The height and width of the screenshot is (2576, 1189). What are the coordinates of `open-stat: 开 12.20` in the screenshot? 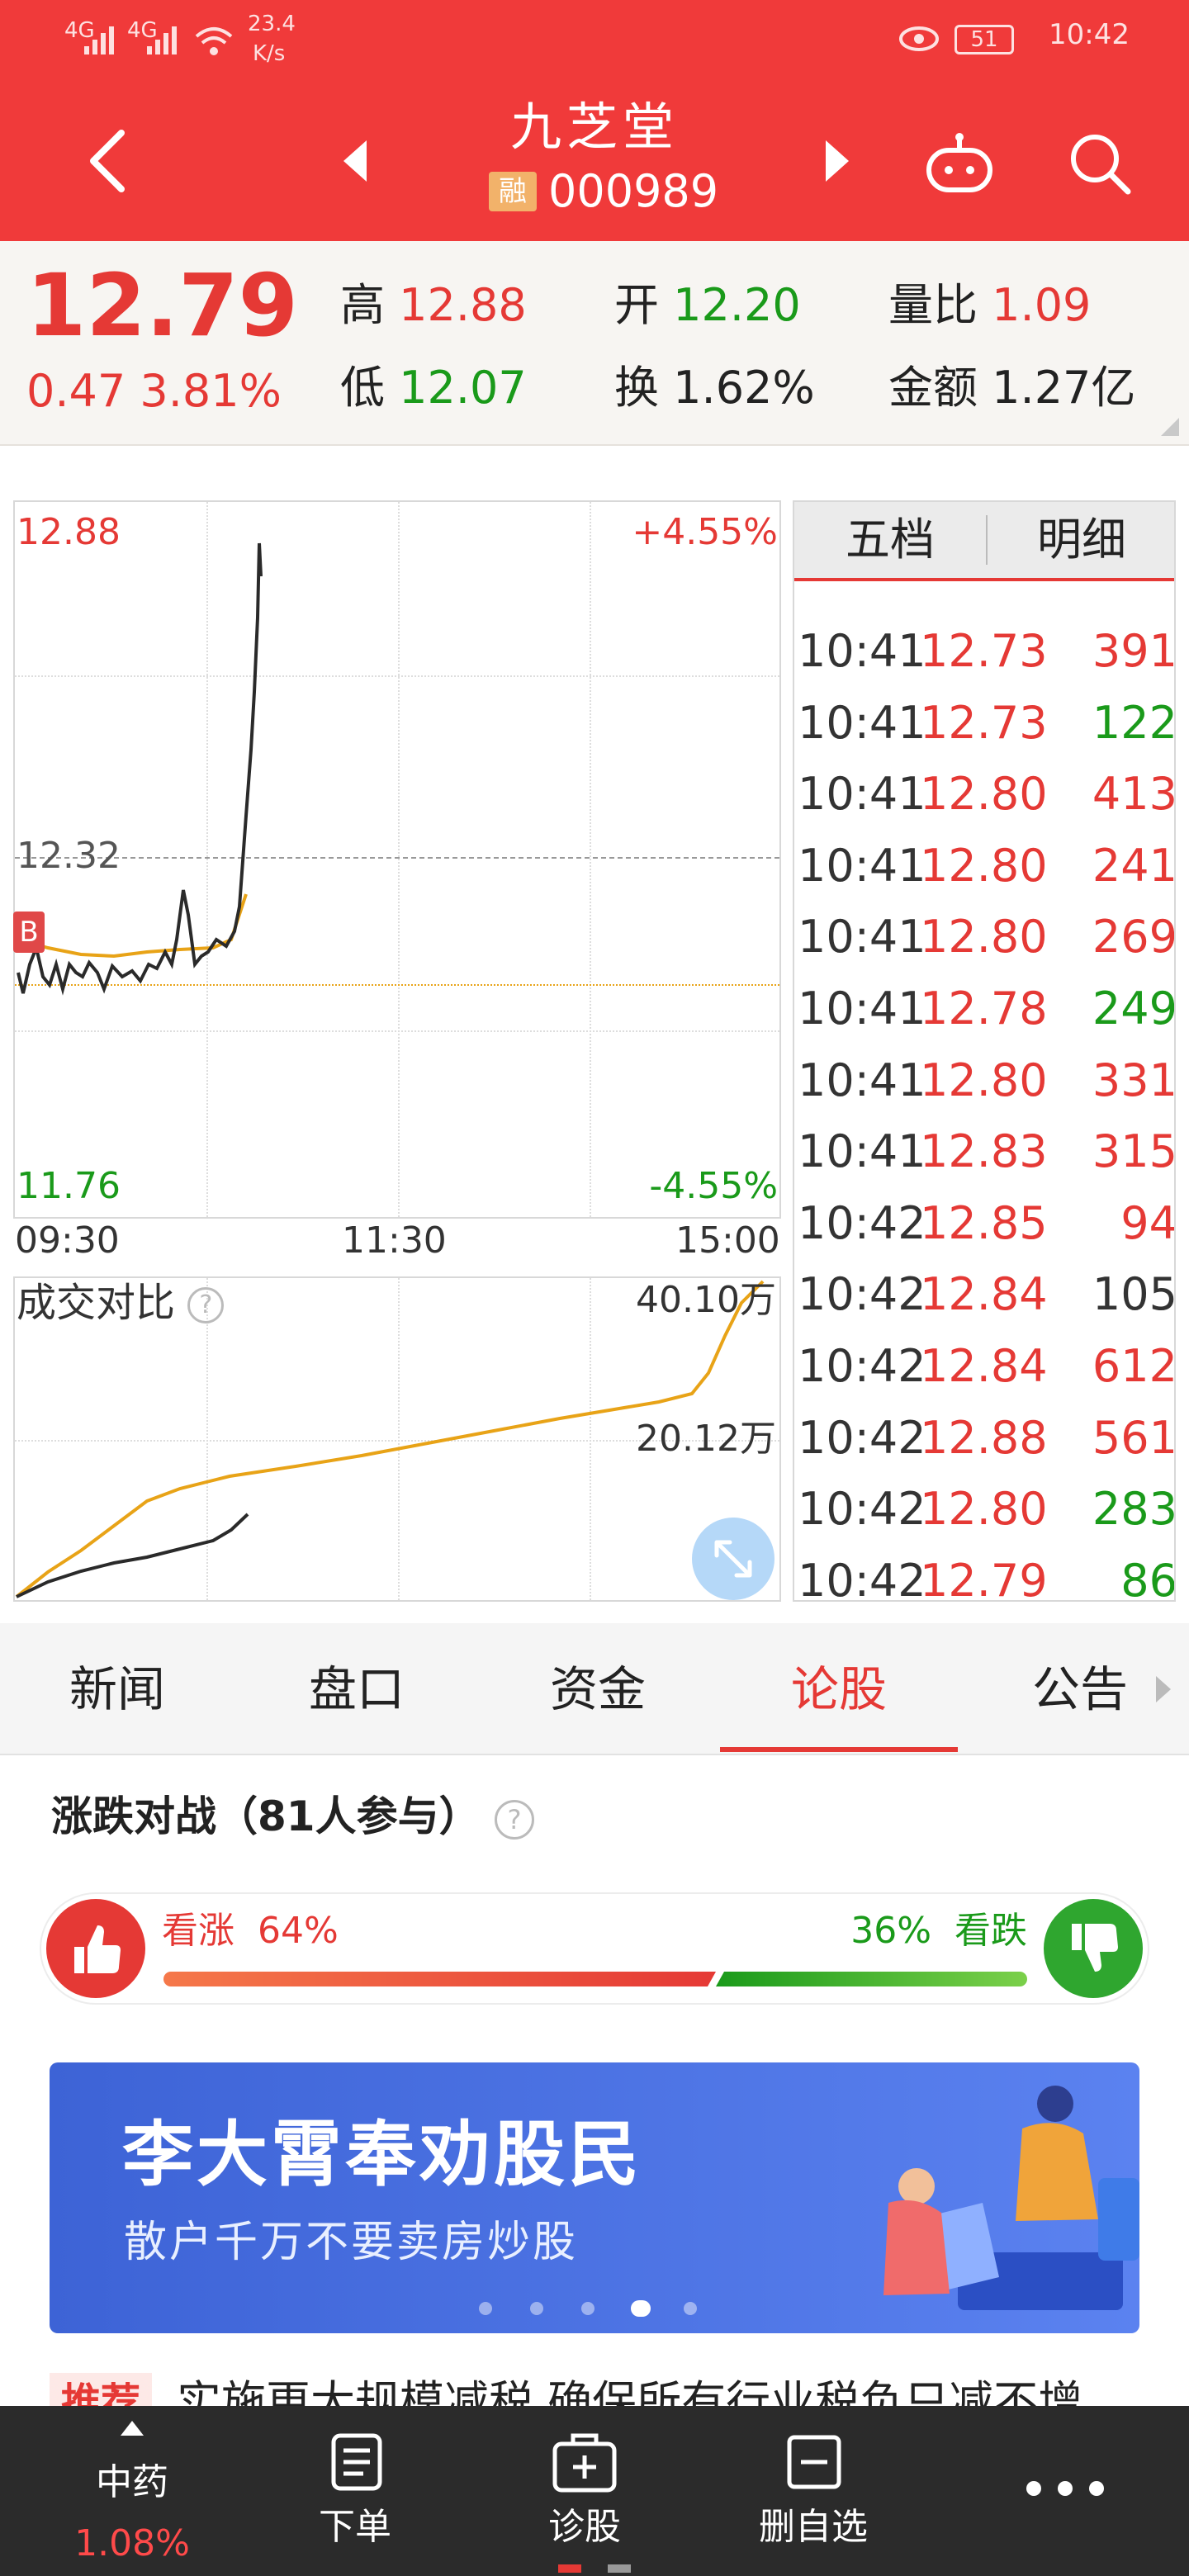 It's located at (707, 305).